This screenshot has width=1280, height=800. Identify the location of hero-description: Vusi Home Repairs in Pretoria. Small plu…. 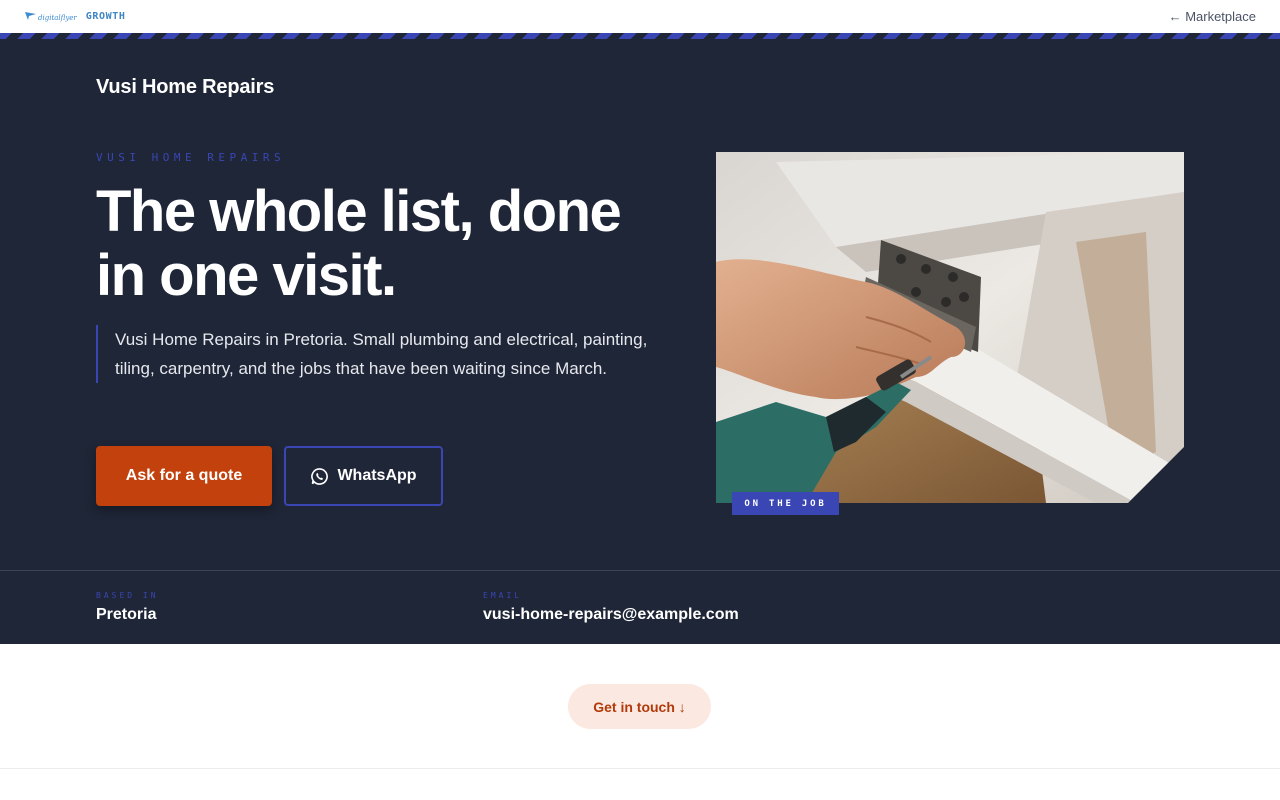
(386, 354).